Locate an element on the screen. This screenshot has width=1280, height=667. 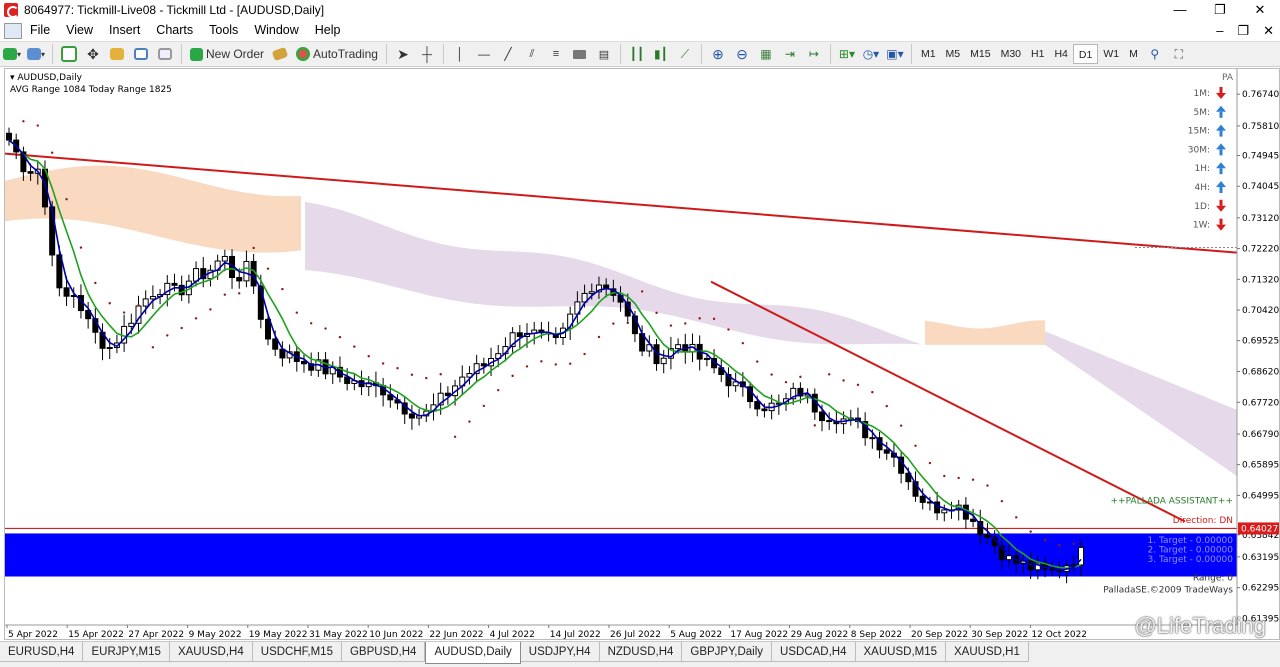
zoom-out-button: ⊖ is located at coordinates (742, 54).